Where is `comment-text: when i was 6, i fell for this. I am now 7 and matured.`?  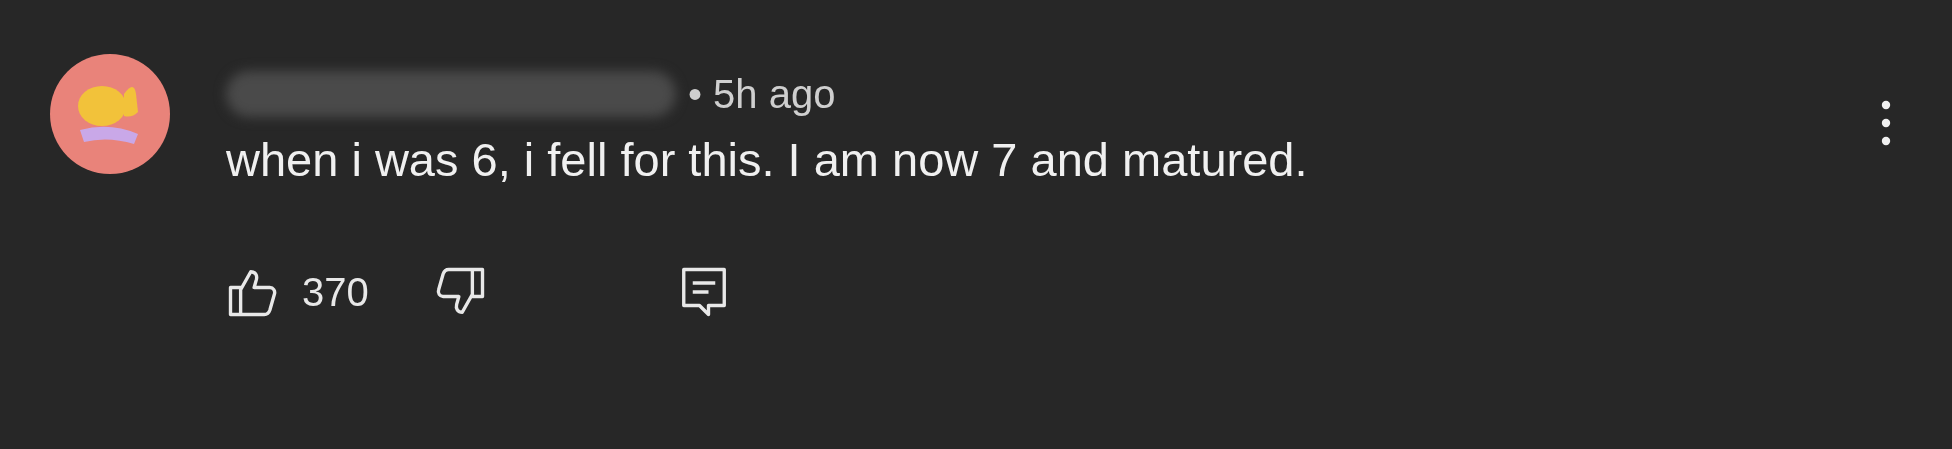 comment-text: when i was 6, i fell for this. I am now 7 and matured. is located at coordinates (767, 159).